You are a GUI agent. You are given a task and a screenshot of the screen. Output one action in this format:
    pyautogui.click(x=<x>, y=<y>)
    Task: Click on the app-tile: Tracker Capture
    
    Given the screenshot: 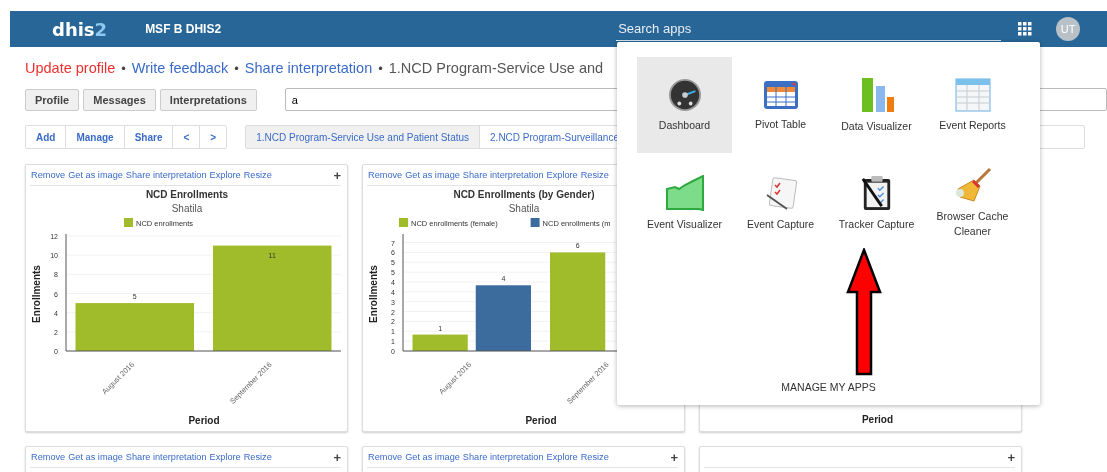 What is the action you would take?
    pyautogui.click(x=876, y=203)
    